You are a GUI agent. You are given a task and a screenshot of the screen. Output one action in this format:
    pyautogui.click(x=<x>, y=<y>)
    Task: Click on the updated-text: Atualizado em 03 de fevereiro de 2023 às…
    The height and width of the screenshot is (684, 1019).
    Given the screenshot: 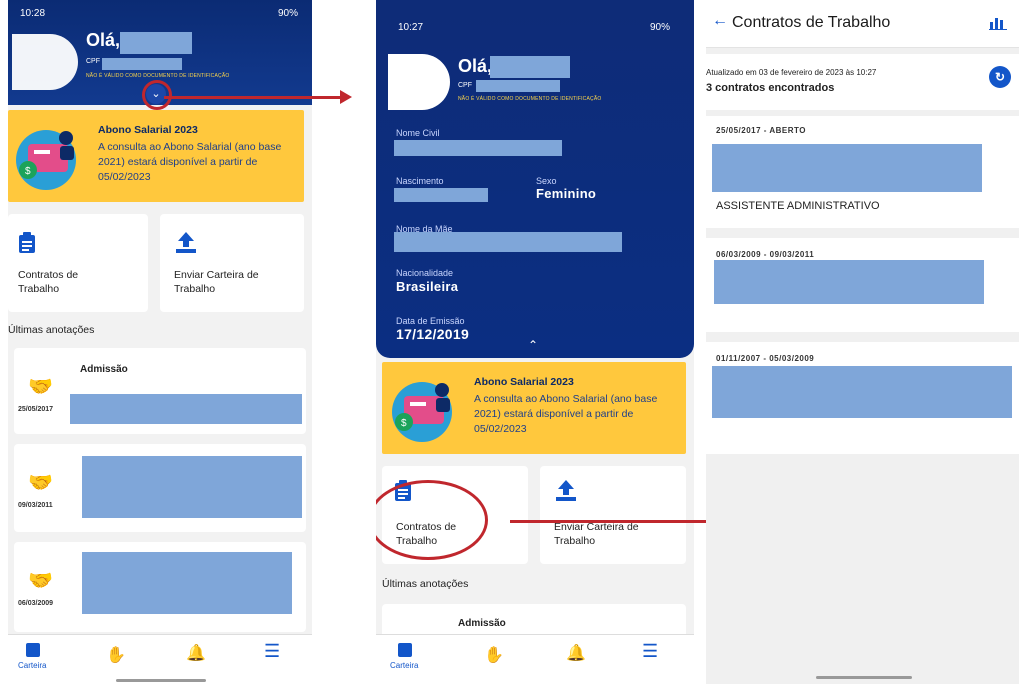 What is the action you would take?
    pyautogui.click(x=791, y=72)
    